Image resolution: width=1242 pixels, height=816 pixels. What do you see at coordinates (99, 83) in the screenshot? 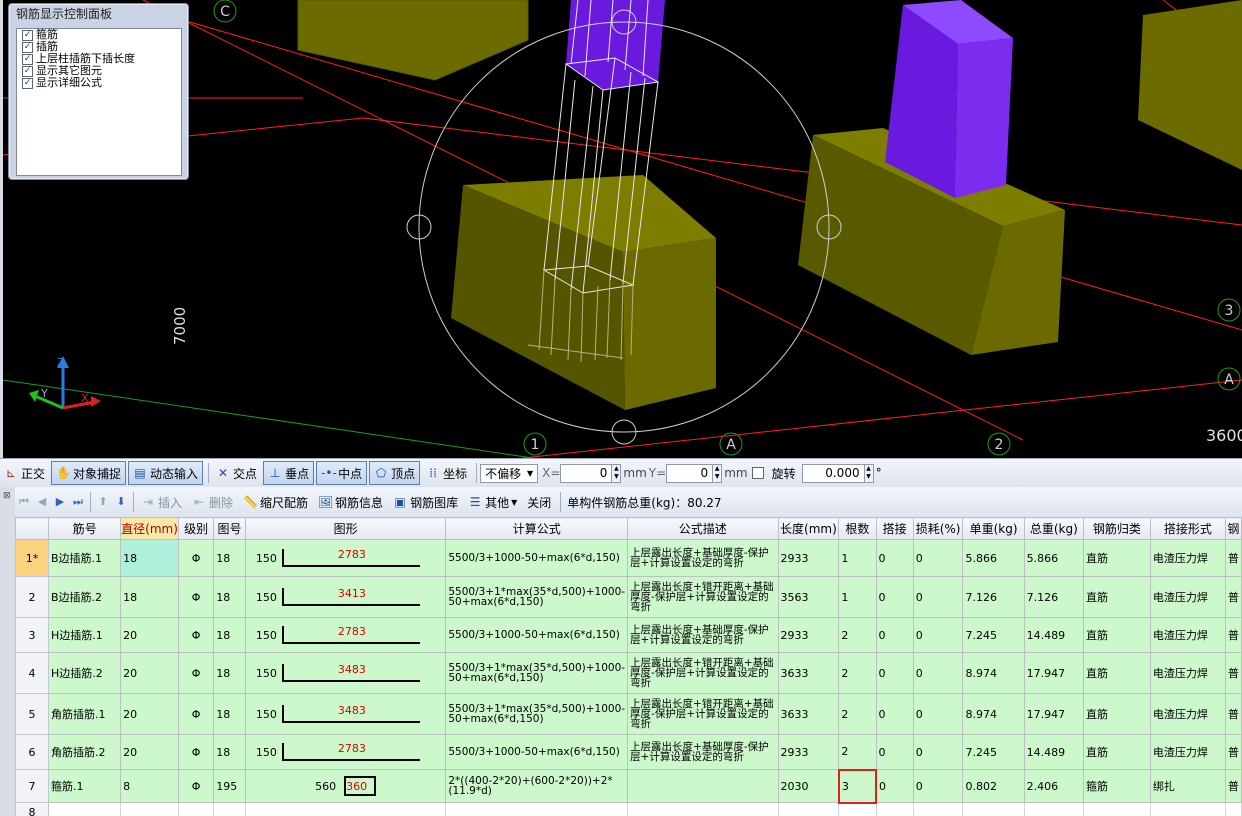
I see `option-show-formula: ✓ 显示详细公式` at bounding box center [99, 83].